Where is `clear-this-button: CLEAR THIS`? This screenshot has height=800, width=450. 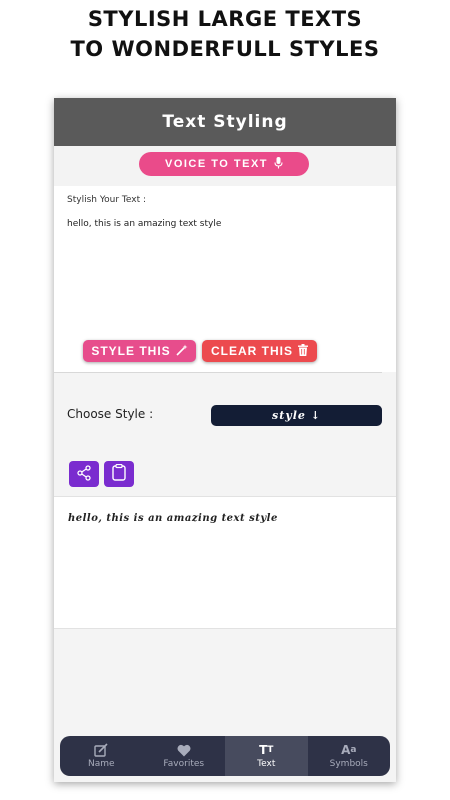 clear-this-button: CLEAR THIS is located at coordinates (259, 351).